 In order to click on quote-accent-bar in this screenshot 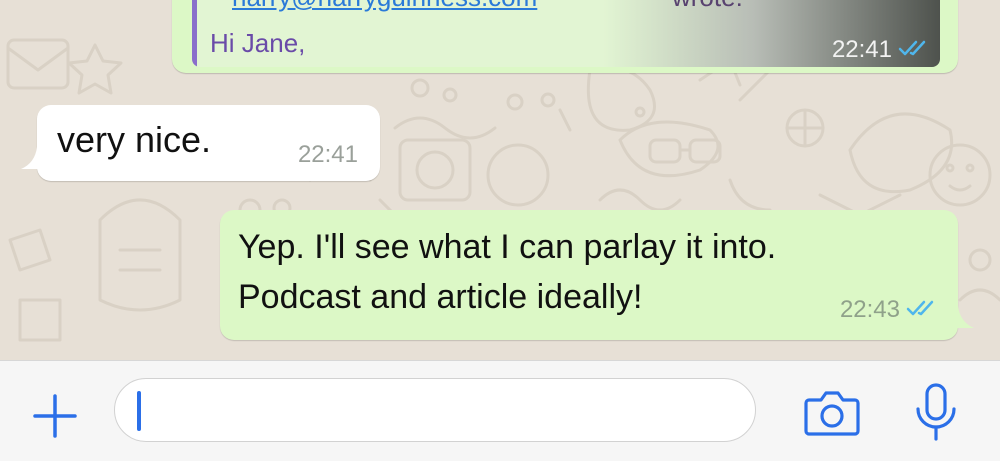, I will do `click(194, 33)`.